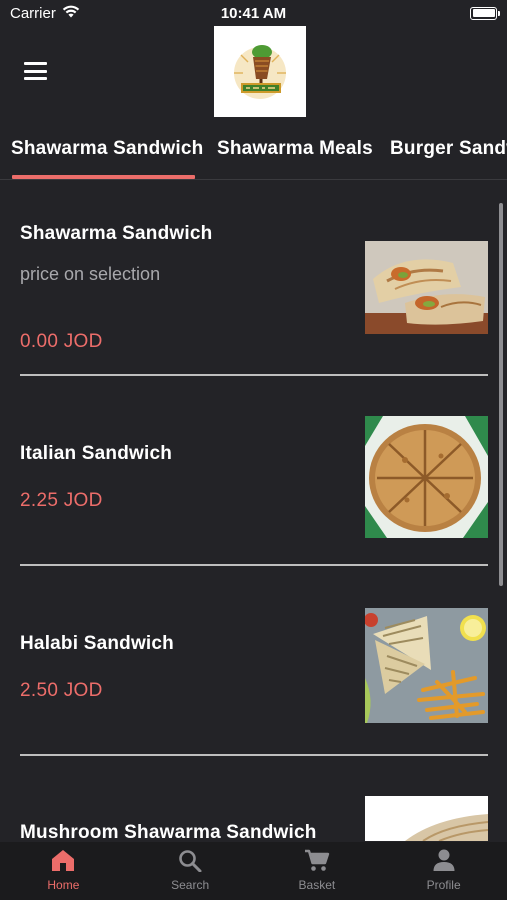  I want to click on tab-shawarma-meals: Shawarma Meals, so click(295, 149).